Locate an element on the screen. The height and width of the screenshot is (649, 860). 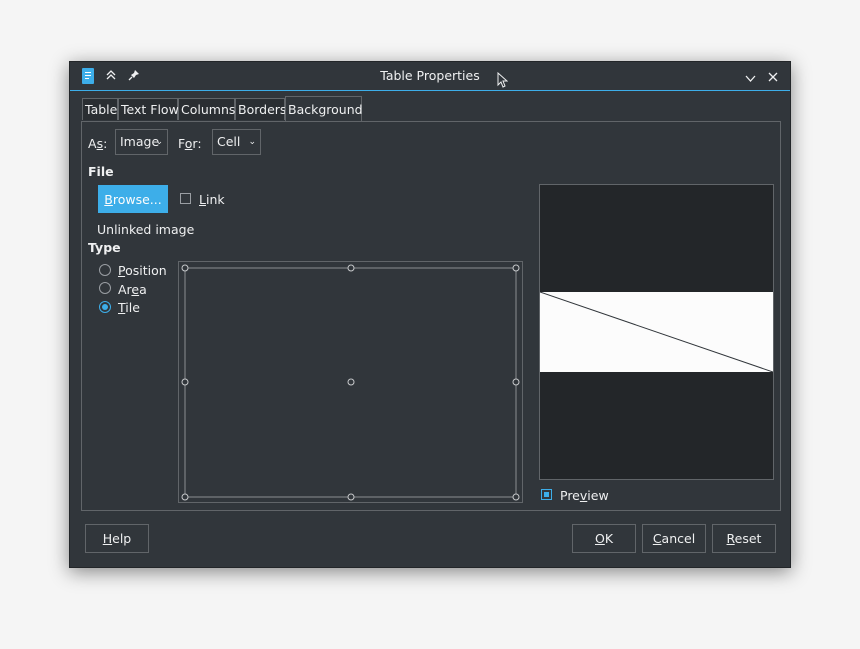
tab-label: Table is located at coordinates (101, 109).